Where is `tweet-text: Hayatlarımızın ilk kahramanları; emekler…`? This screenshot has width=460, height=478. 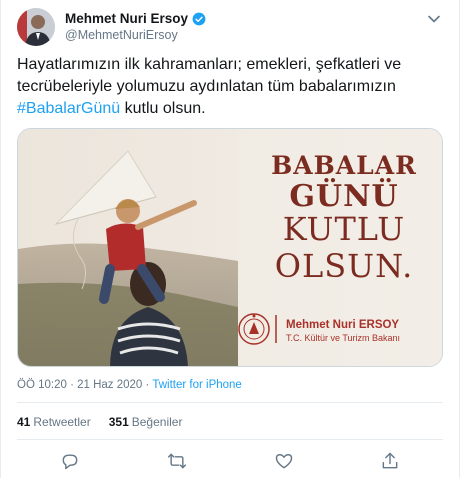 tweet-text: Hayatlarımızın ilk kahramanları; emekler… is located at coordinates (229, 87).